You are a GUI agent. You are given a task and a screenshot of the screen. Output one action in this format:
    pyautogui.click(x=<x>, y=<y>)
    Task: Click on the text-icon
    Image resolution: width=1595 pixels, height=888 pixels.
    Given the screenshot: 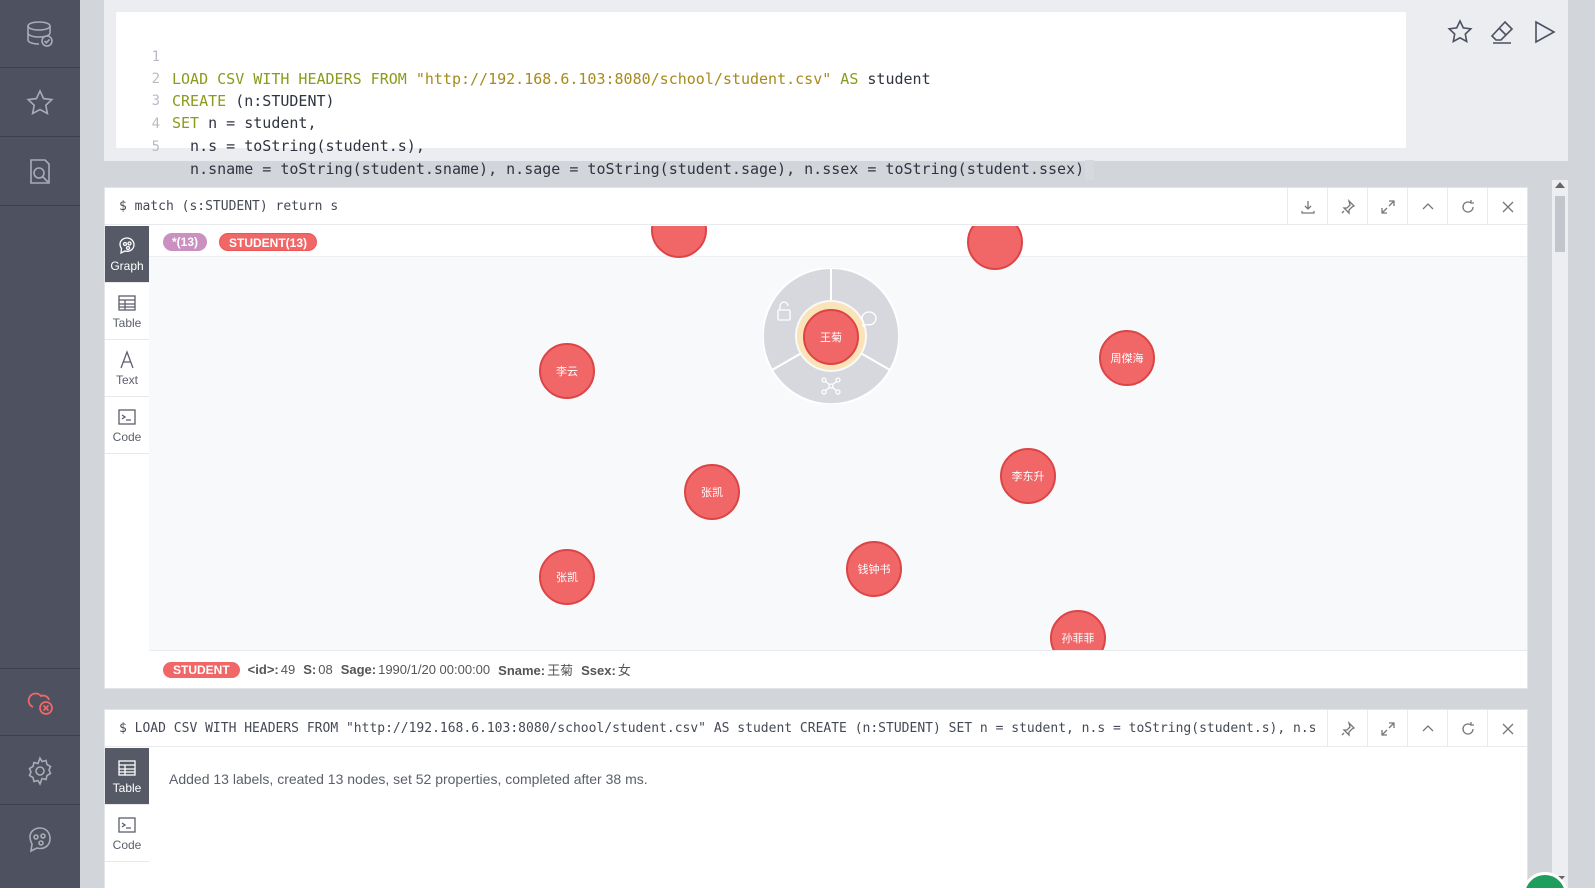 What is the action you would take?
    pyautogui.click(x=127, y=358)
    